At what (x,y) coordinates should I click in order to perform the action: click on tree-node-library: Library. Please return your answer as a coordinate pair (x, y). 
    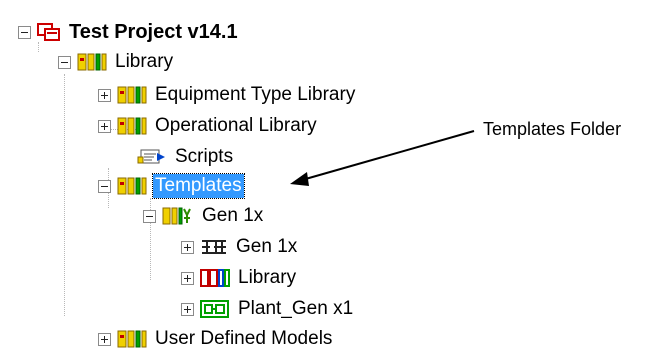
    Looking at the image, I should click on (116, 62).